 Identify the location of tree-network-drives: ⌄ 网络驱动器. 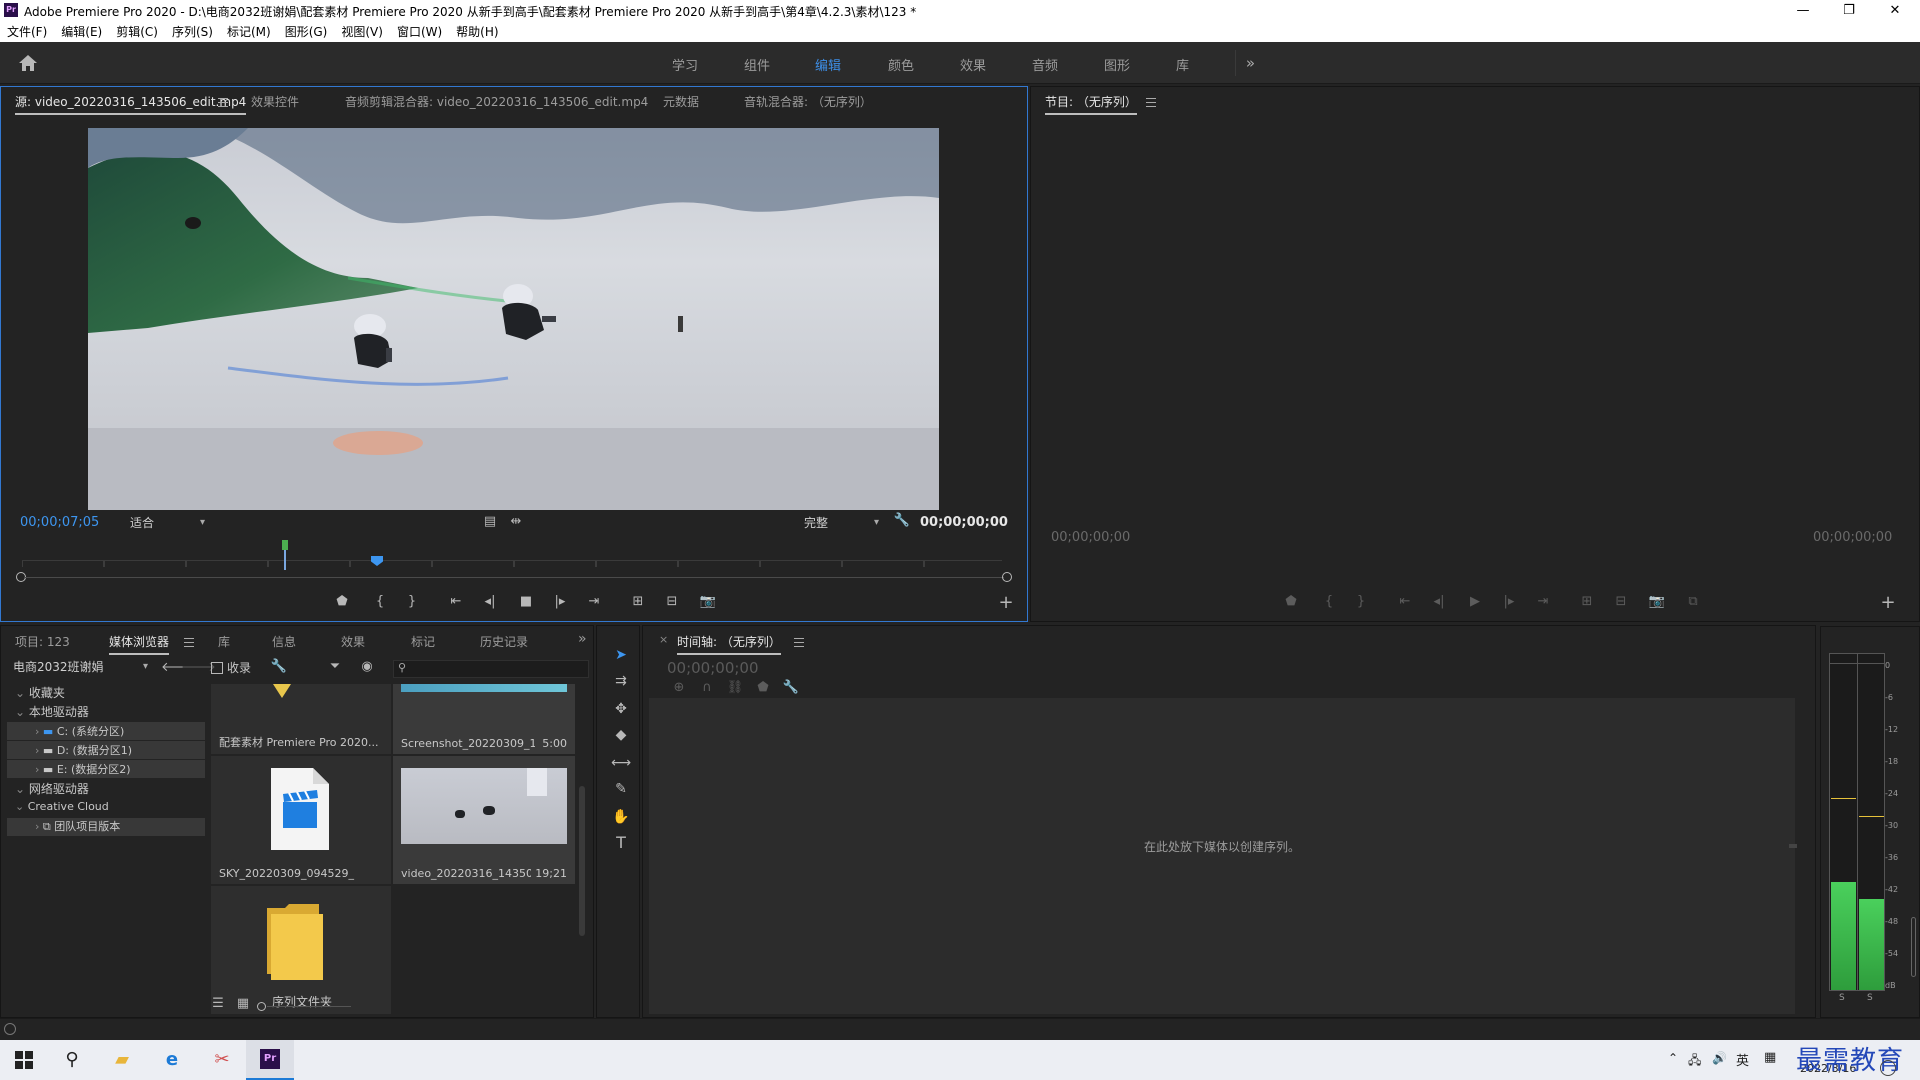
(52, 788).